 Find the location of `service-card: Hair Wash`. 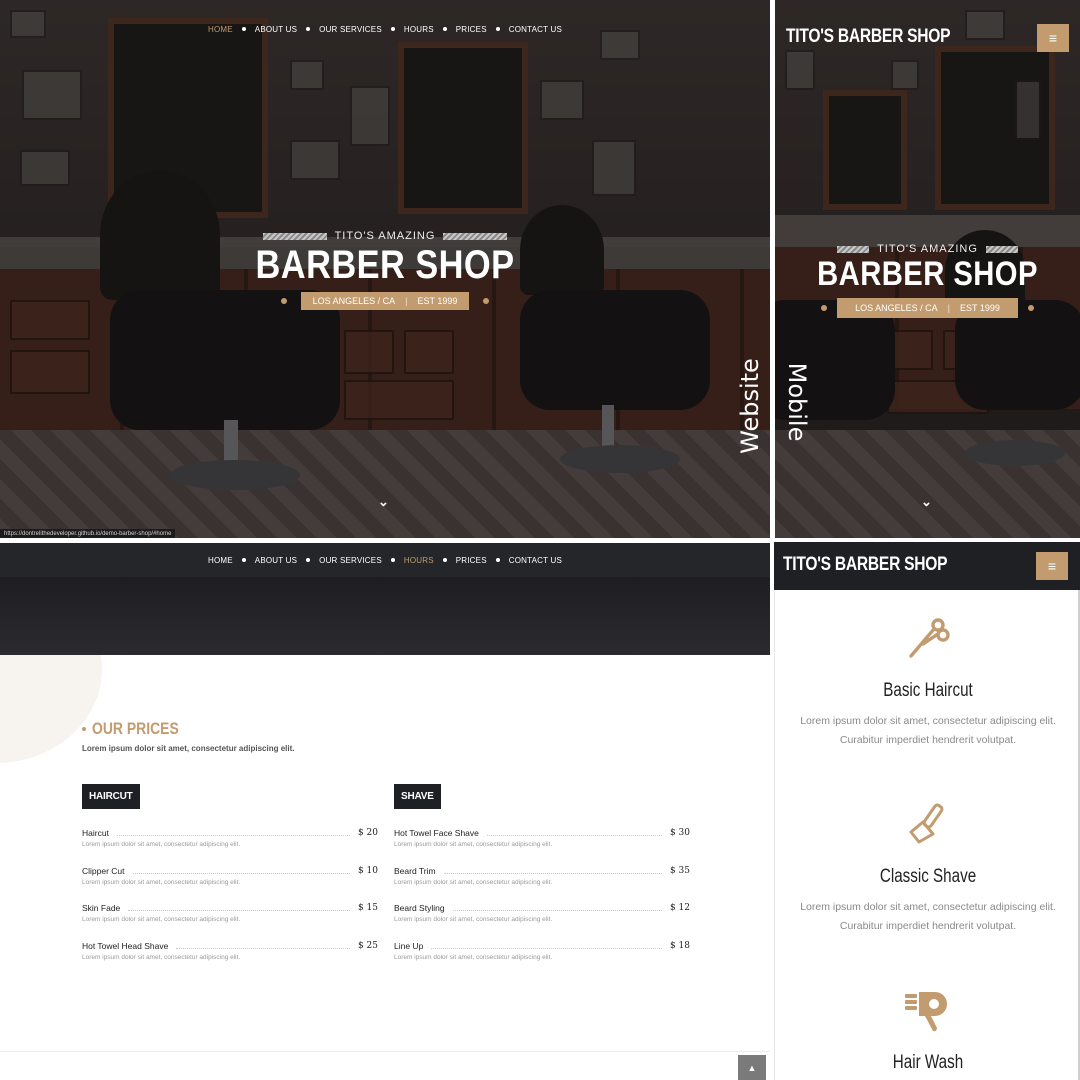

service-card: Hair Wash is located at coordinates (927, 1030).